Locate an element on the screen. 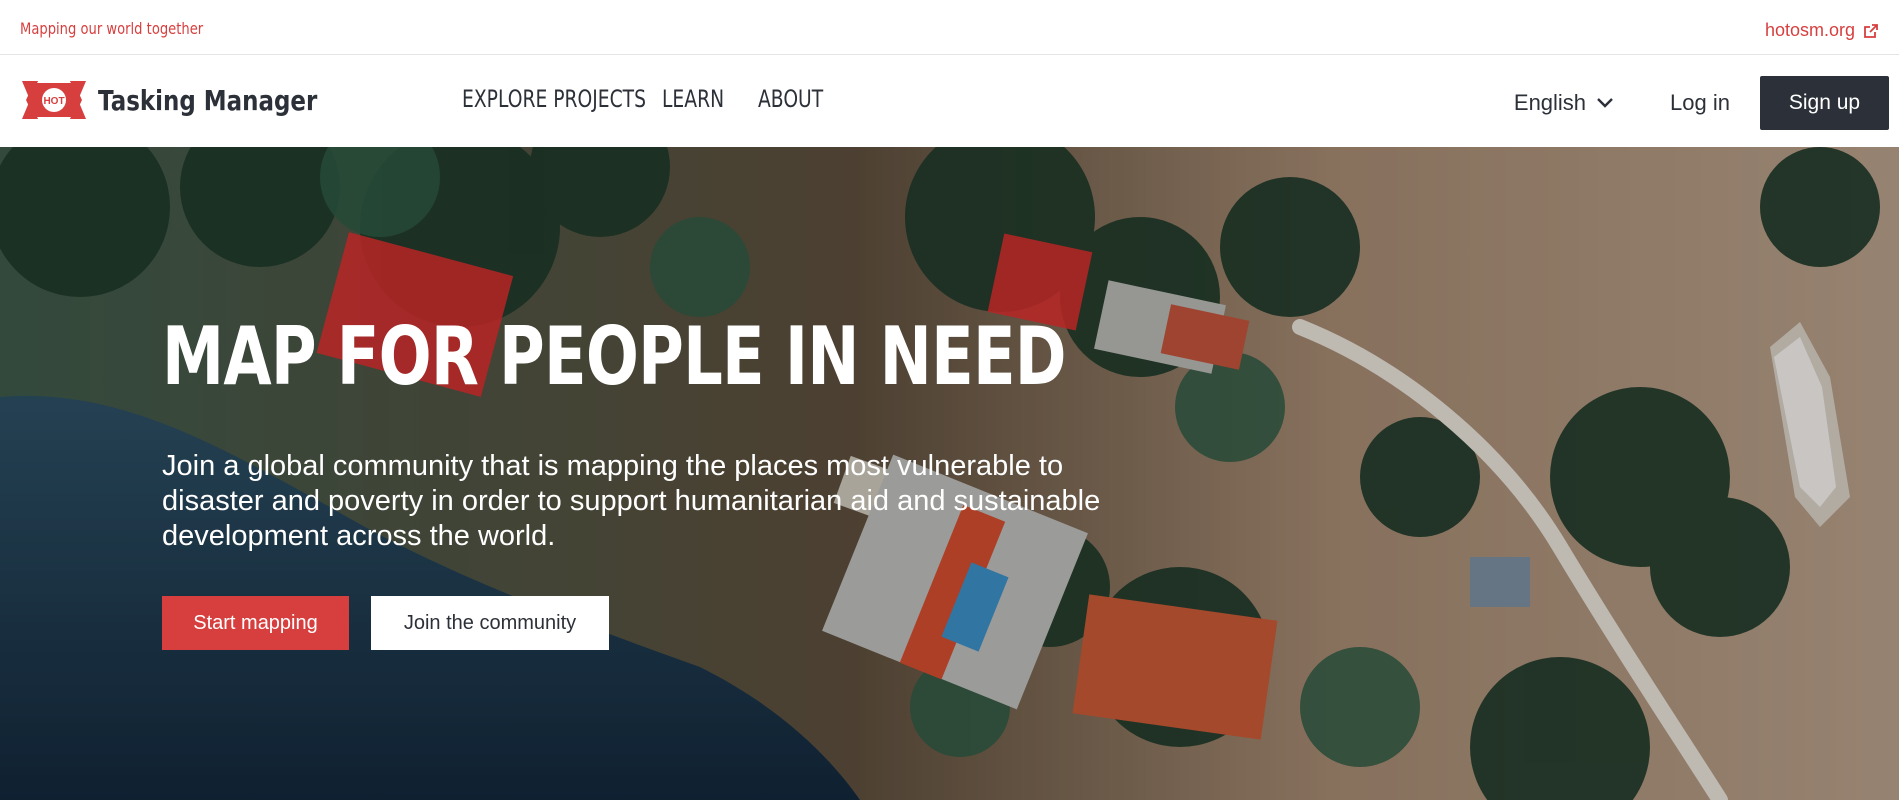 This screenshot has height=800, width=1899. hotosm-link-label: hotosm.org is located at coordinates (1809, 30).